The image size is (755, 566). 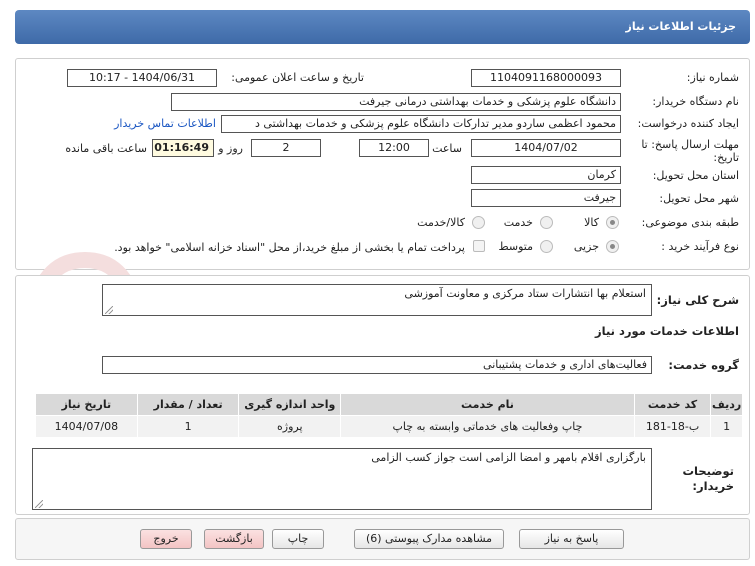 What do you see at coordinates (690, 222) in the screenshot?
I see `category-label: طبقه بندی موضوعی:` at bounding box center [690, 222].